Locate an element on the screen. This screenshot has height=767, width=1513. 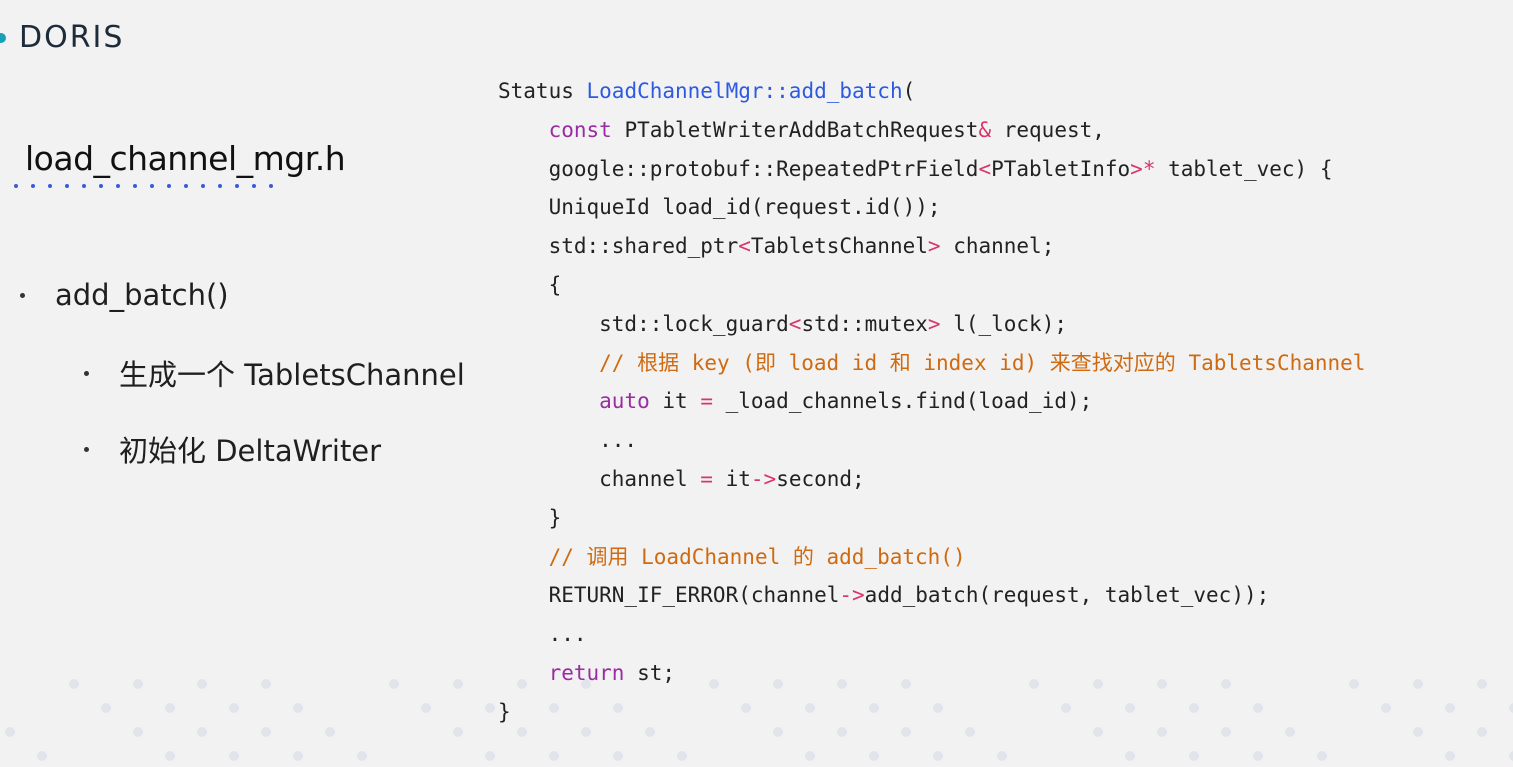
code-token: std::shared_ptr is located at coordinates (618, 246).